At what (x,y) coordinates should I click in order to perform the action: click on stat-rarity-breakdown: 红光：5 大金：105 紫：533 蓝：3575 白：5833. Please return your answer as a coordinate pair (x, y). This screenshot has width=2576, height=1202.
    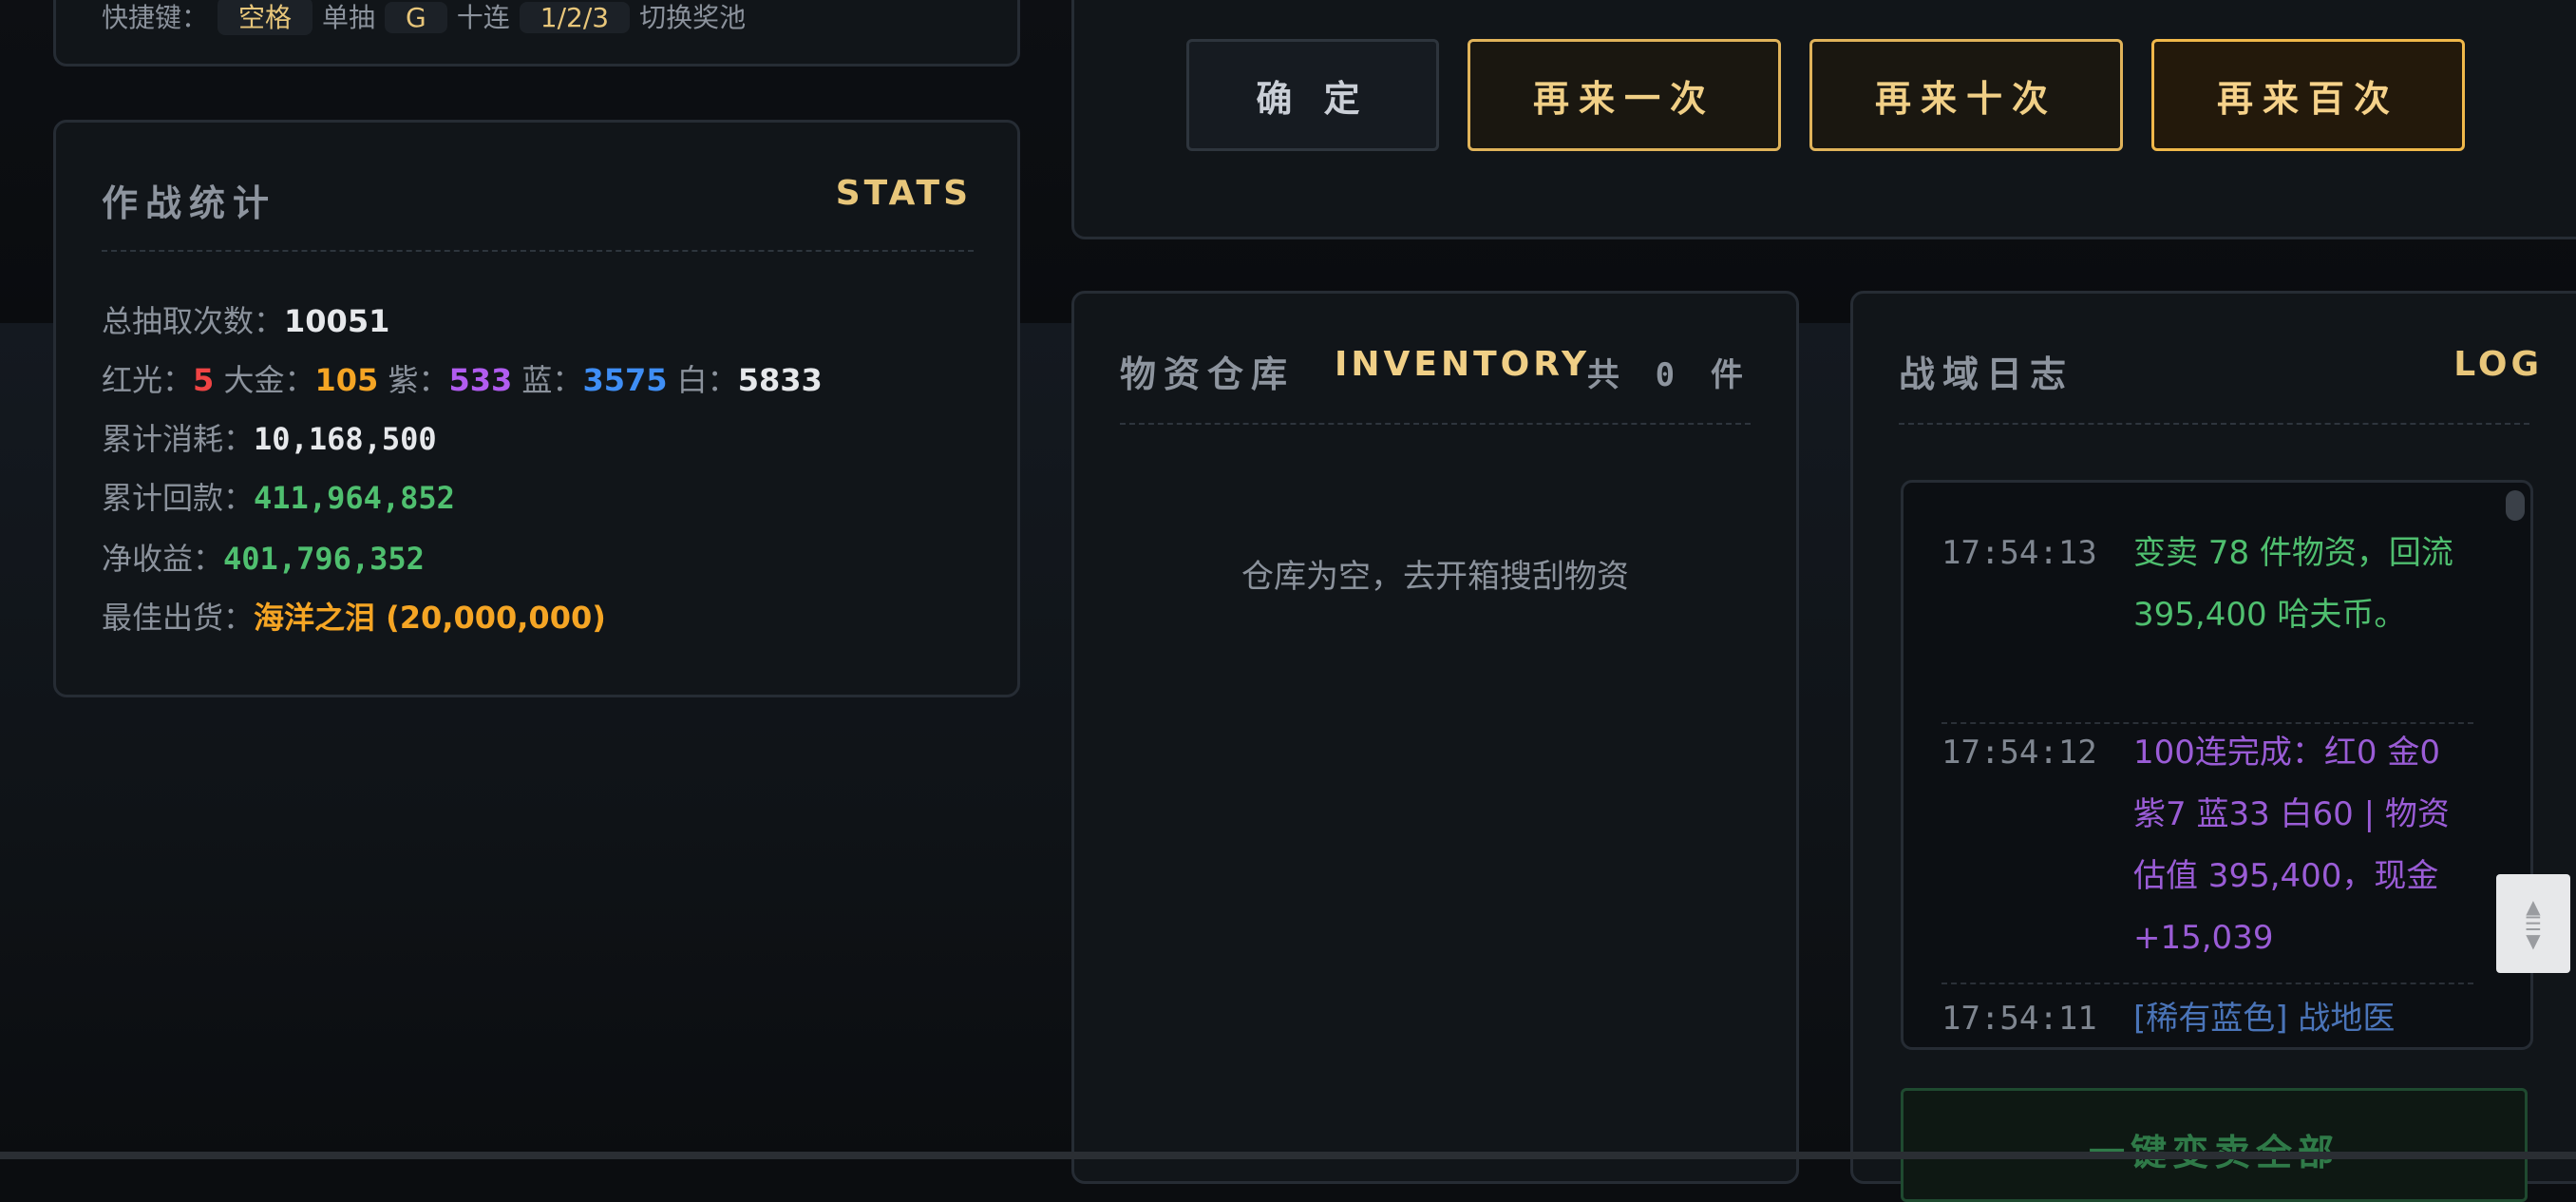
    Looking at the image, I should click on (462, 378).